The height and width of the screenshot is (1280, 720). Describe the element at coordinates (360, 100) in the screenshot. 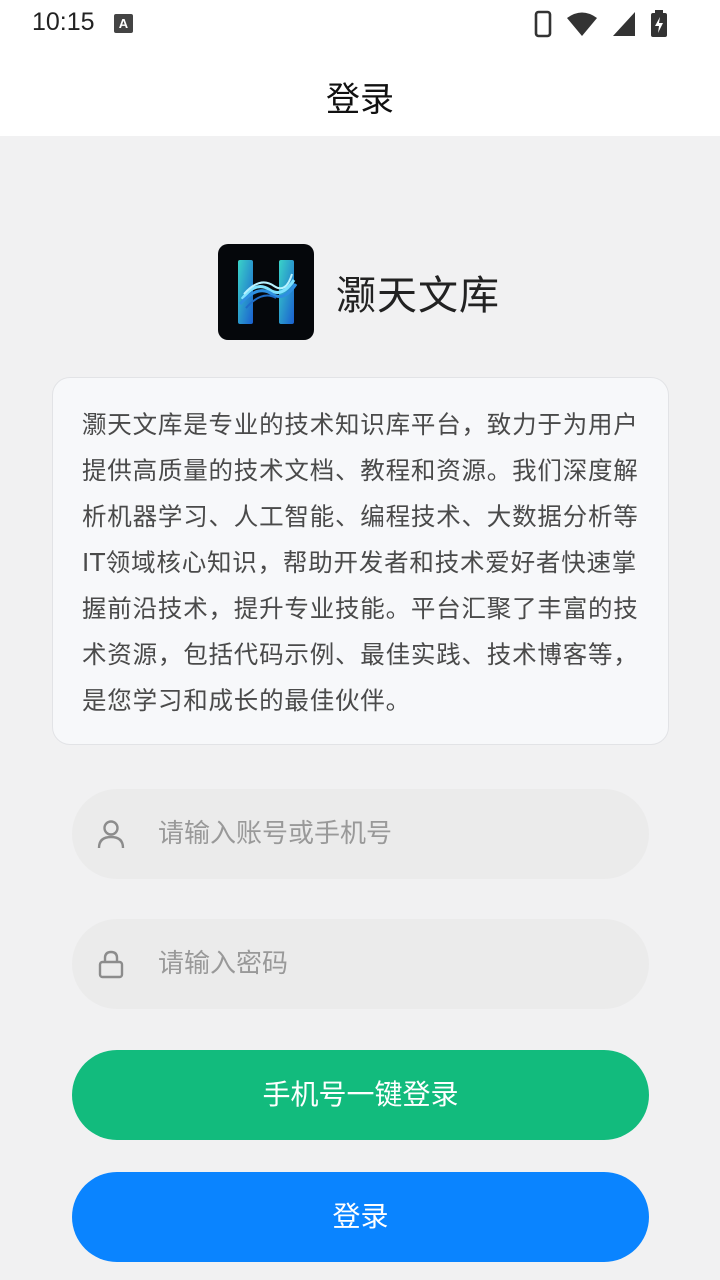

I see `page-title: 登录` at that location.